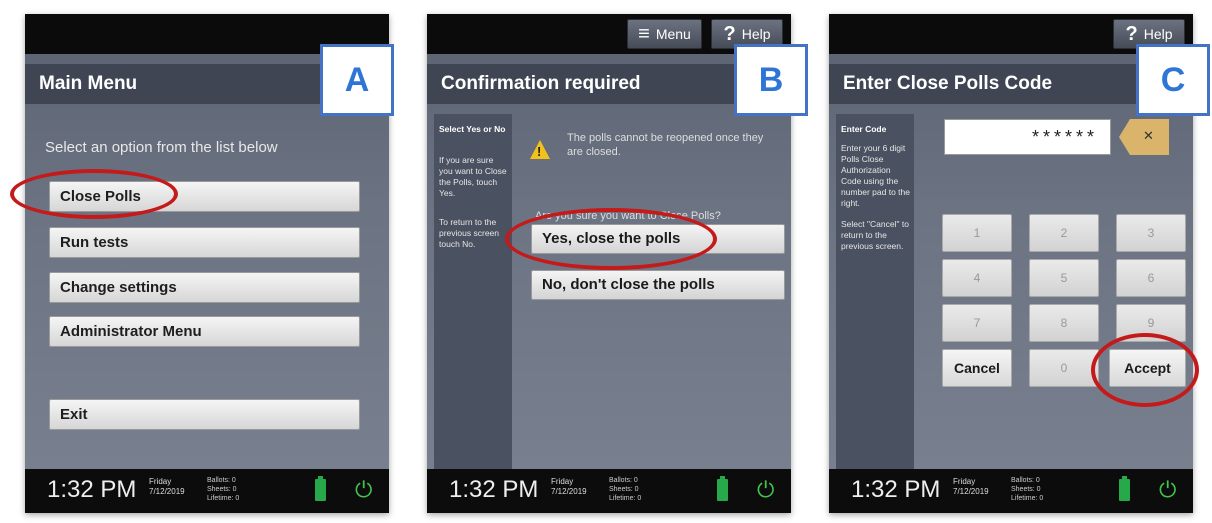  Describe the element at coordinates (1064, 278) in the screenshot. I see `keypad-5: 5` at that location.